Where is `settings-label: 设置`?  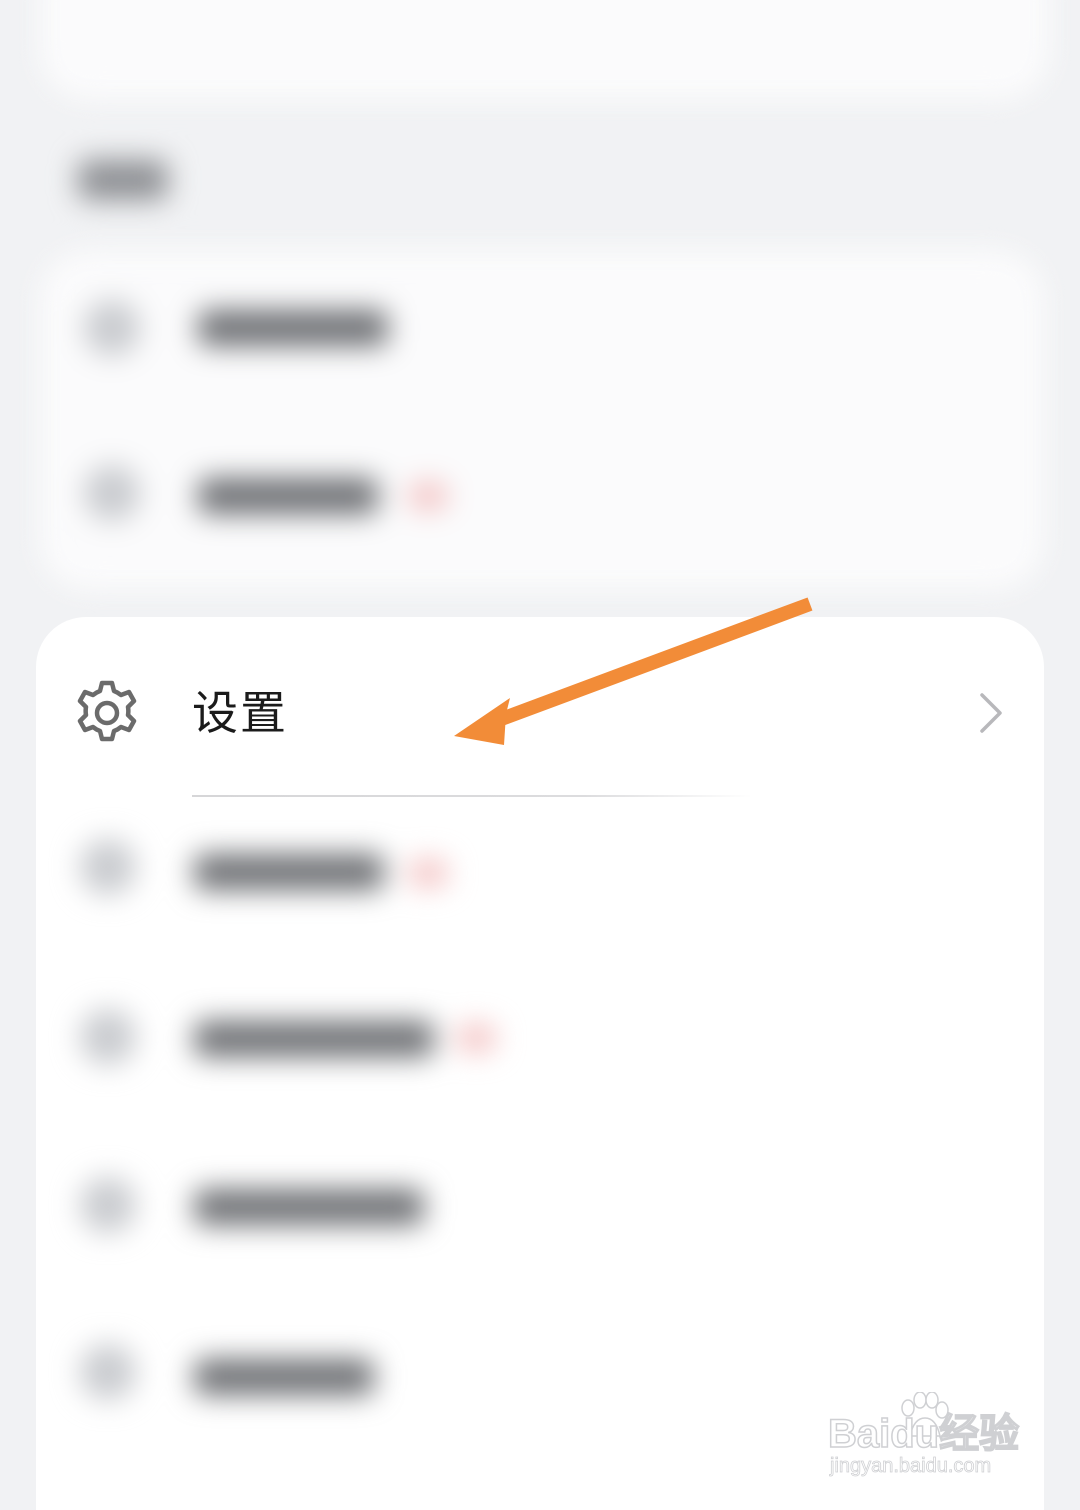
settings-label: 设置 is located at coordinates (240, 713).